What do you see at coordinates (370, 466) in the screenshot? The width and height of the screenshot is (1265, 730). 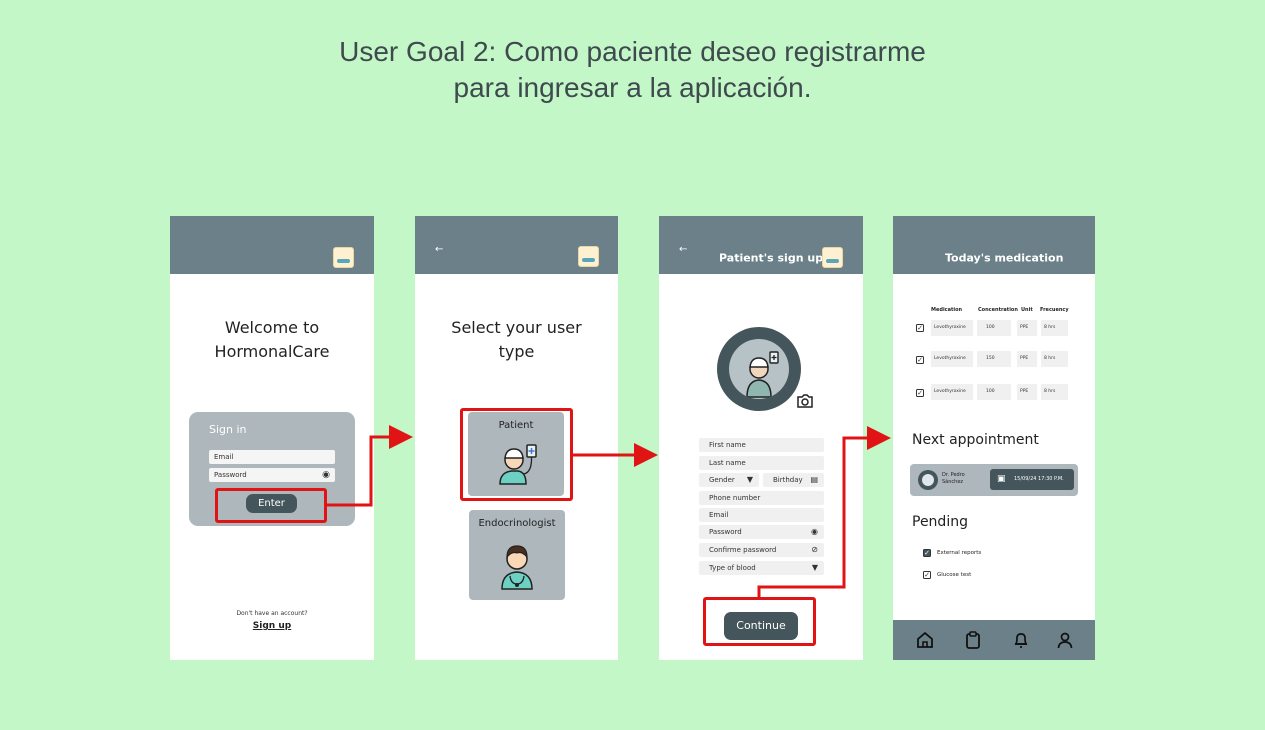 I see `arrow-screen1-to-screen2` at bounding box center [370, 466].